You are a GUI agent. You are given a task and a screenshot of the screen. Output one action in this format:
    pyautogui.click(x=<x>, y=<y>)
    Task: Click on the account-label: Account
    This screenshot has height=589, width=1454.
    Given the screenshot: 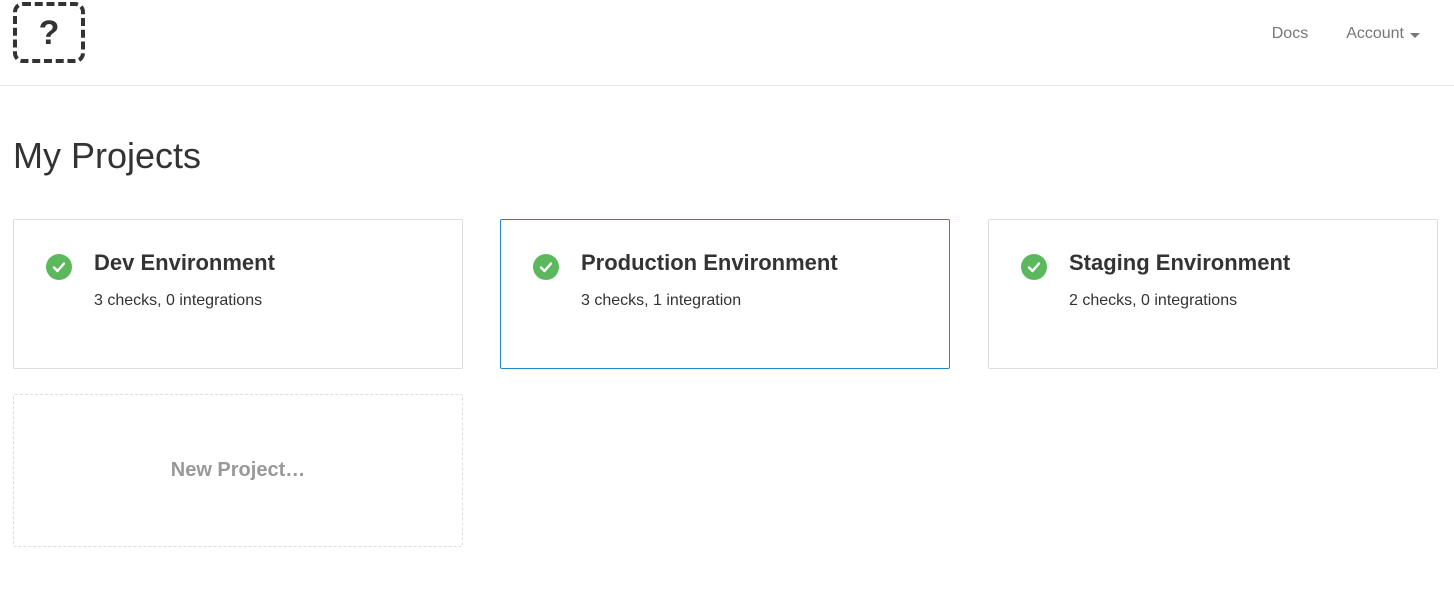 What is the action you would take?
    pyautogui.click(x=1375, y=33)
    